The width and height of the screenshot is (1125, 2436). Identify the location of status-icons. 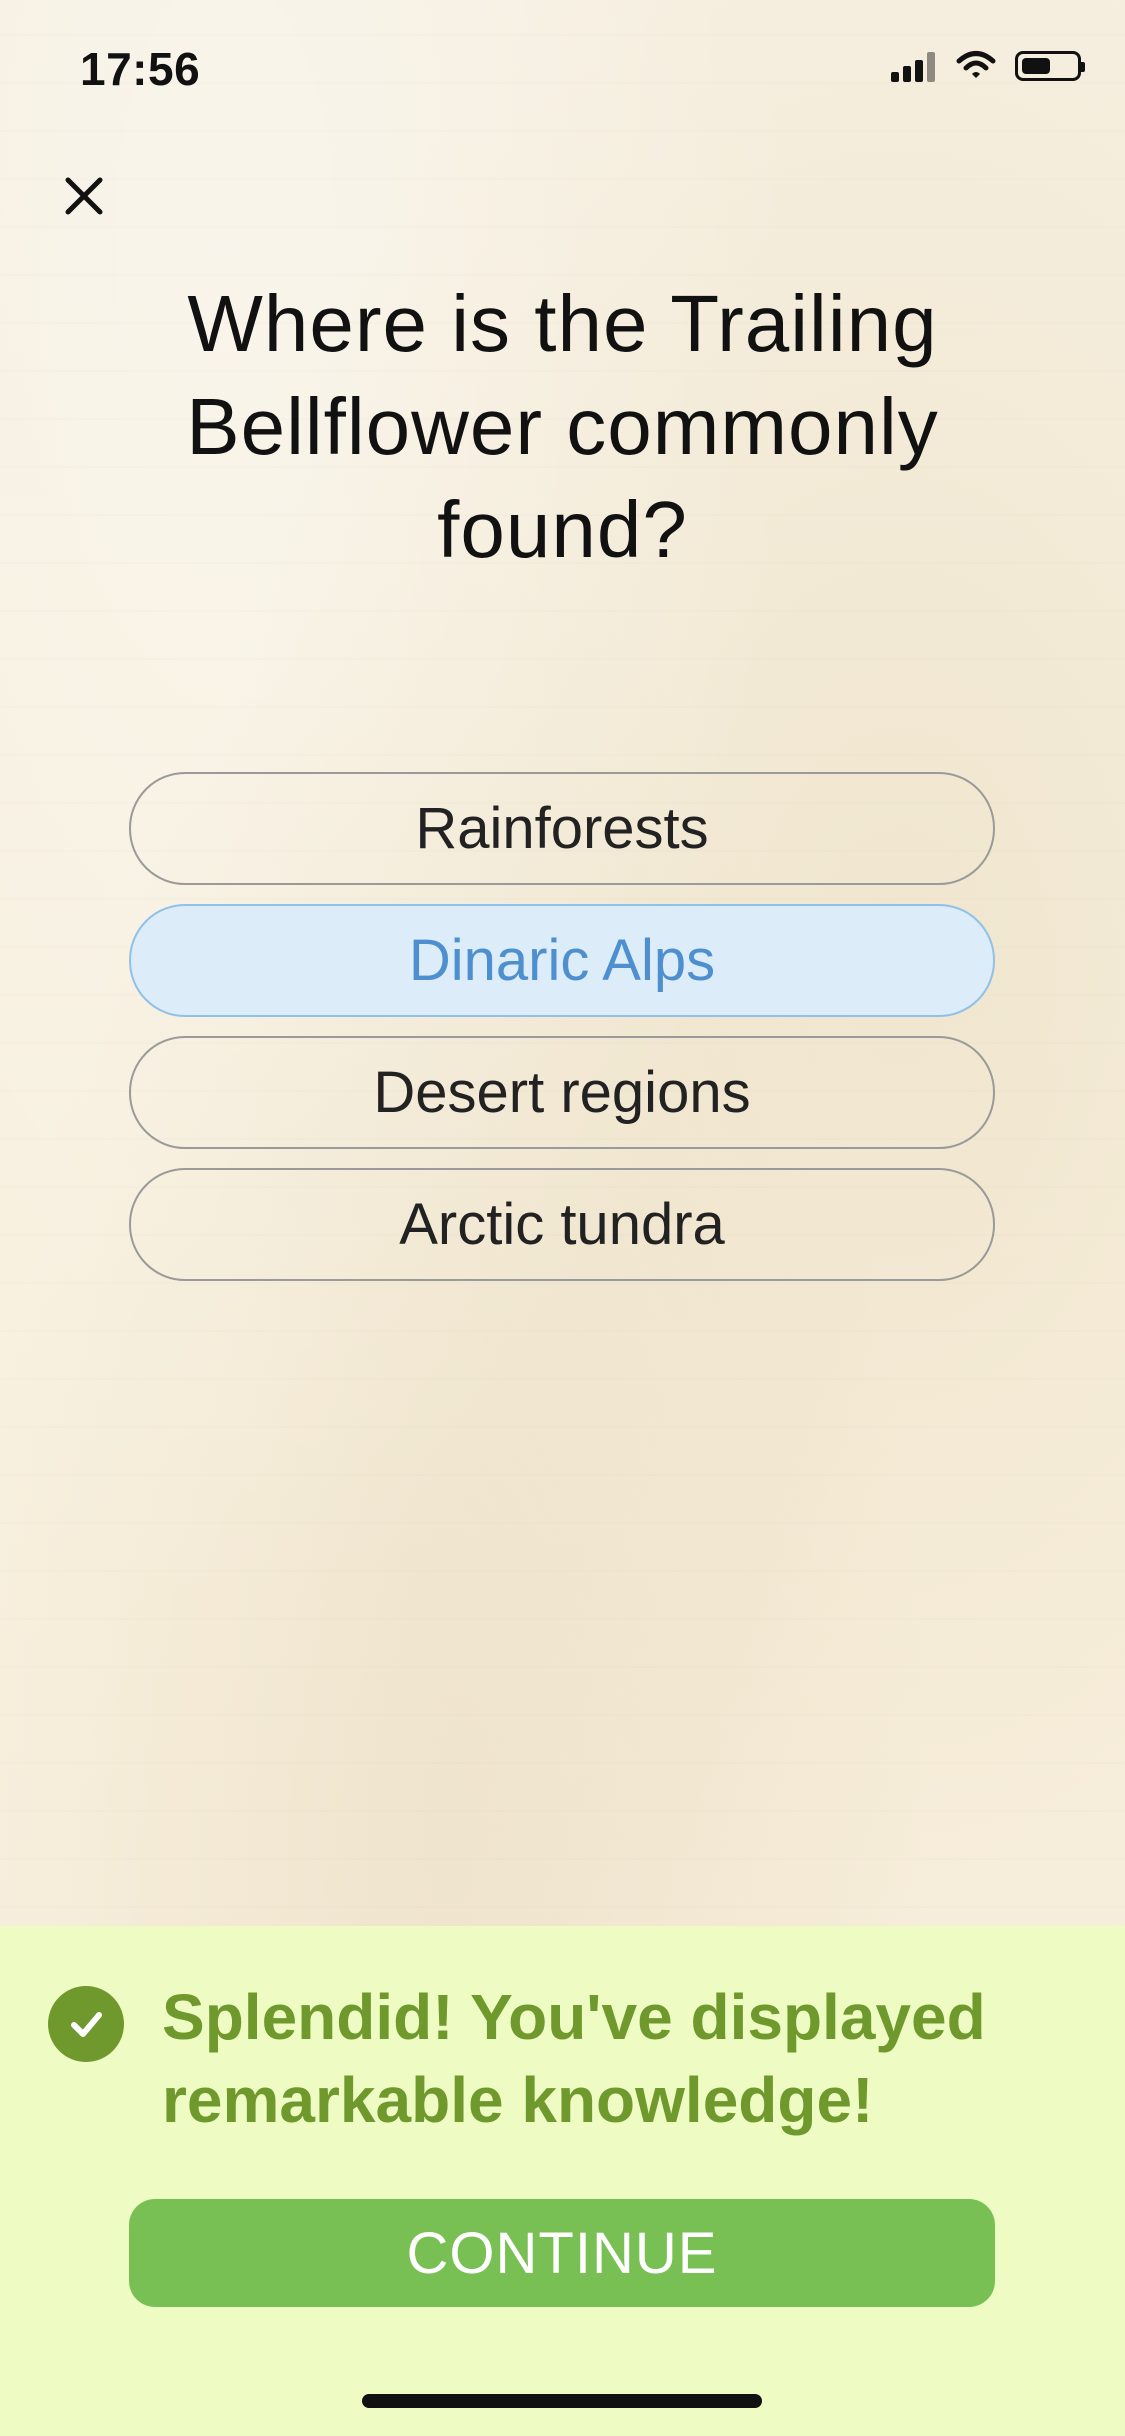
(988, 66).